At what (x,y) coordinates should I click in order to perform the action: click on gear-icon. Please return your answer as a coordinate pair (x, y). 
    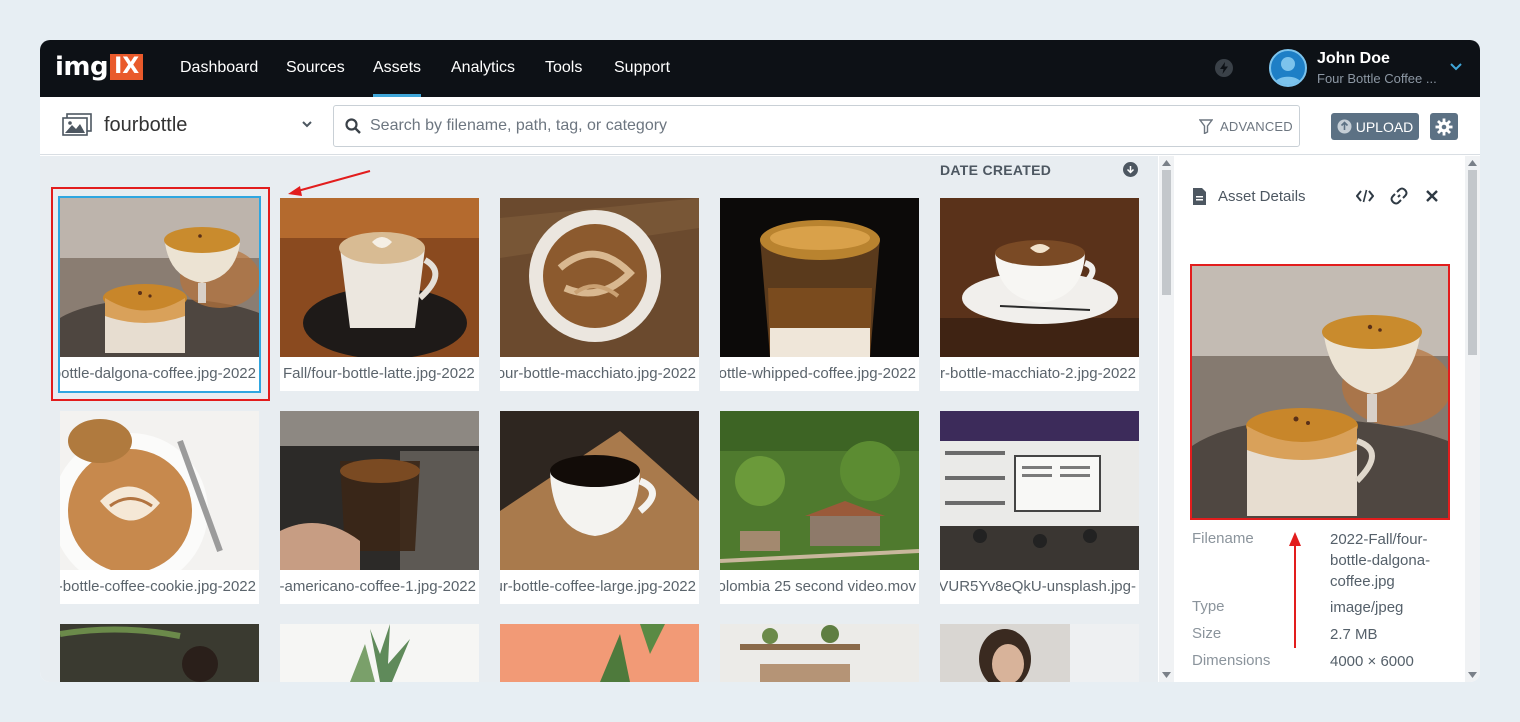
    Looking at the image, I should click on (1444, 126).